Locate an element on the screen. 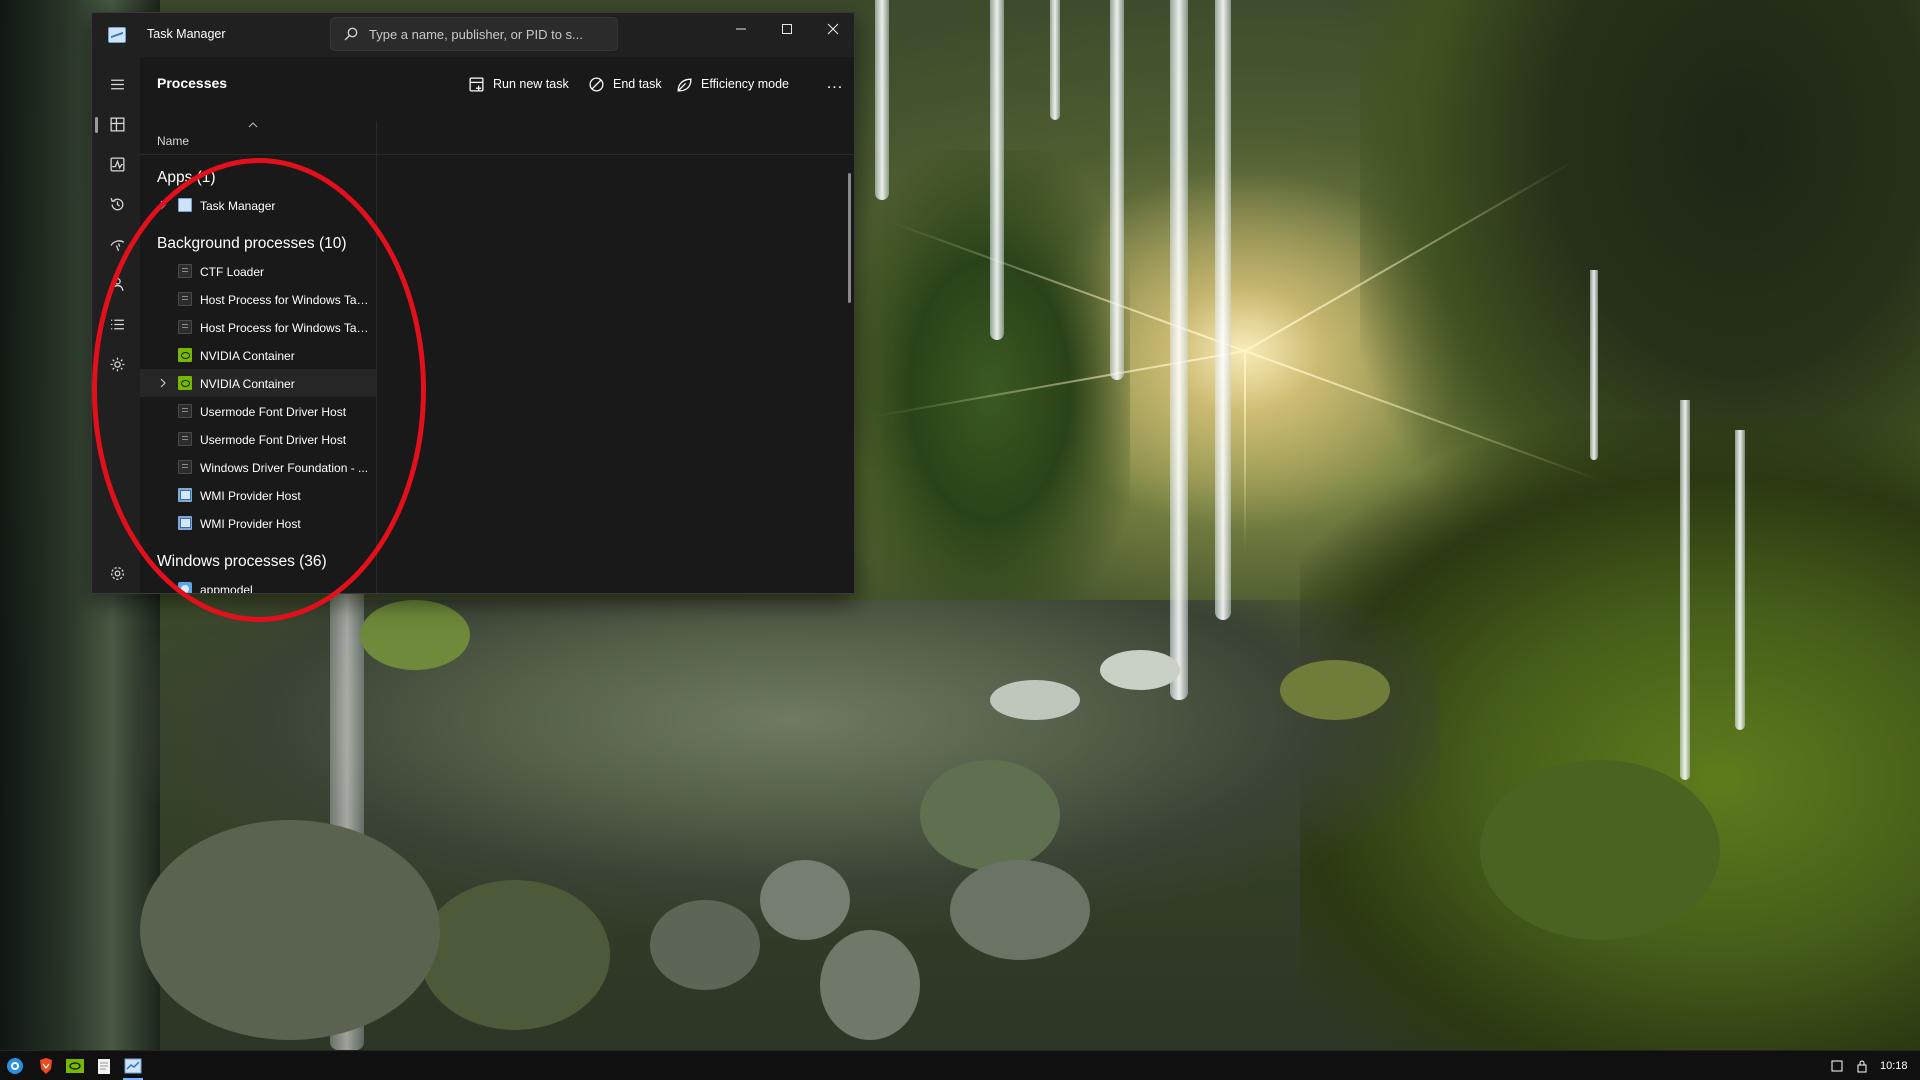 The image size is (1920, 1080). taskbar: 10:18 is located at coordinates (960, 1065).